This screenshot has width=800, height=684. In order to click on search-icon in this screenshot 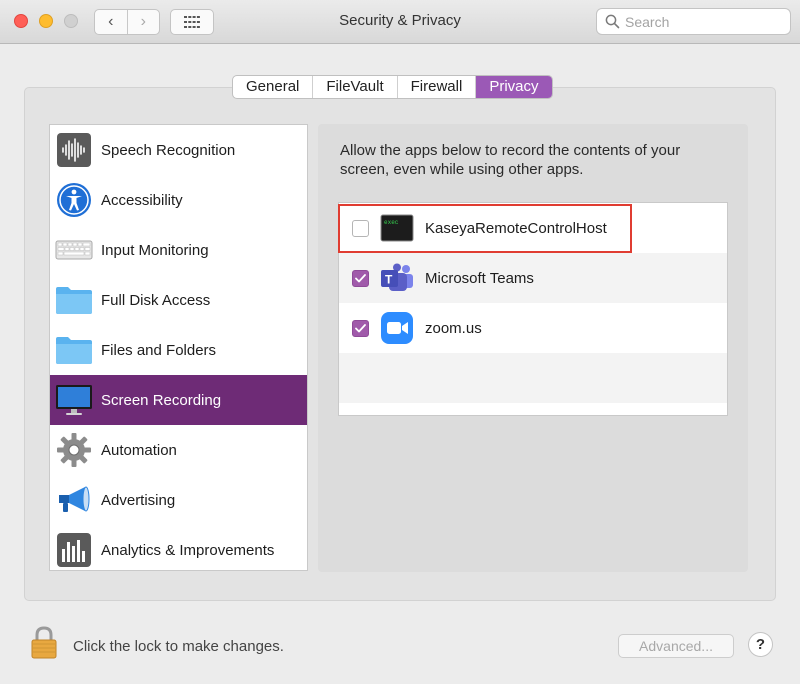, I will do `click(612, 21)`.